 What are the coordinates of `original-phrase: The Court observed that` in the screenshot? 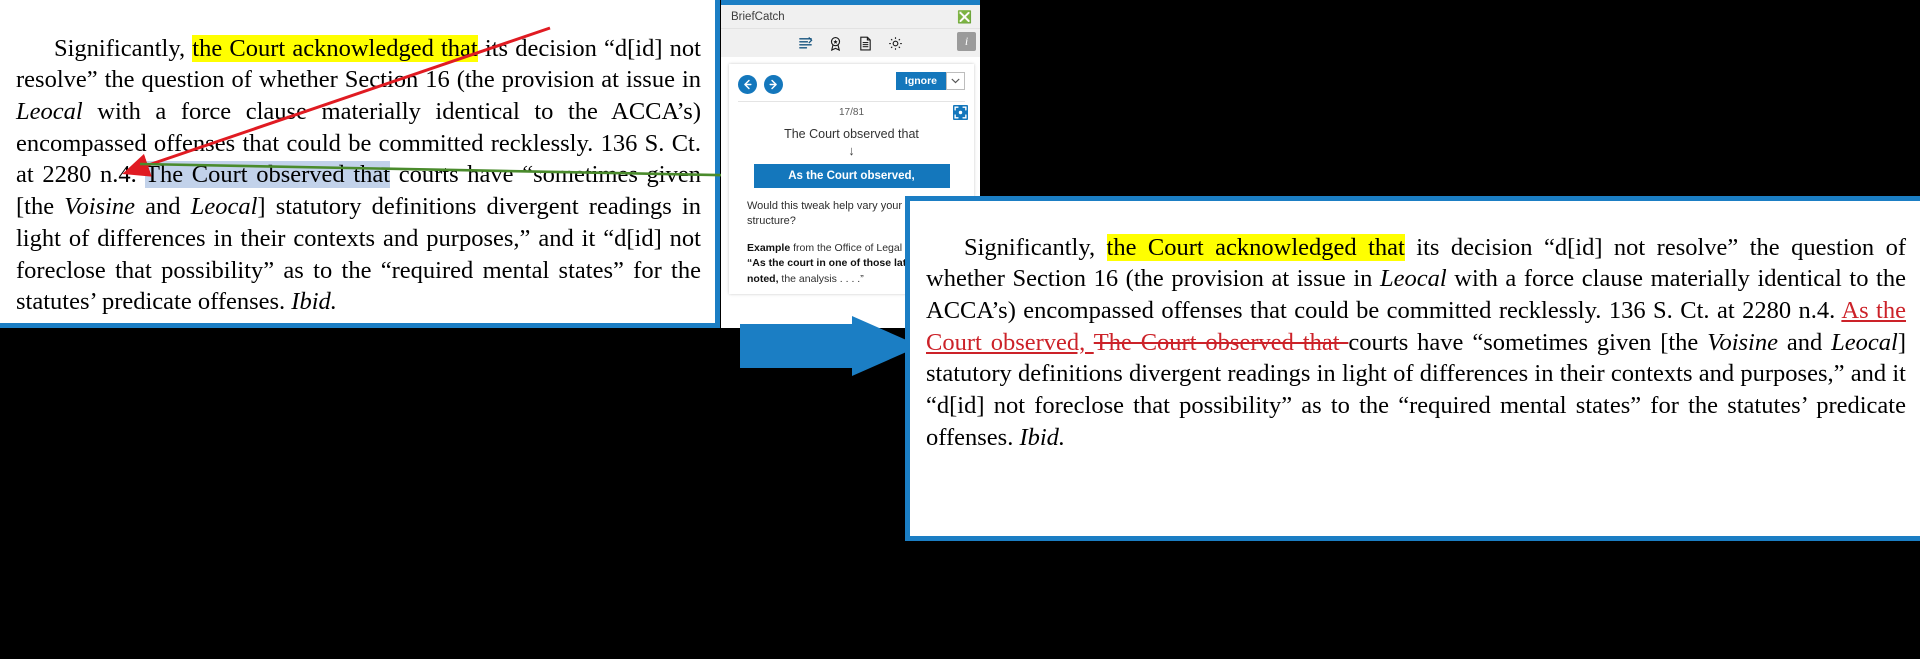 It's located at (851, 134).